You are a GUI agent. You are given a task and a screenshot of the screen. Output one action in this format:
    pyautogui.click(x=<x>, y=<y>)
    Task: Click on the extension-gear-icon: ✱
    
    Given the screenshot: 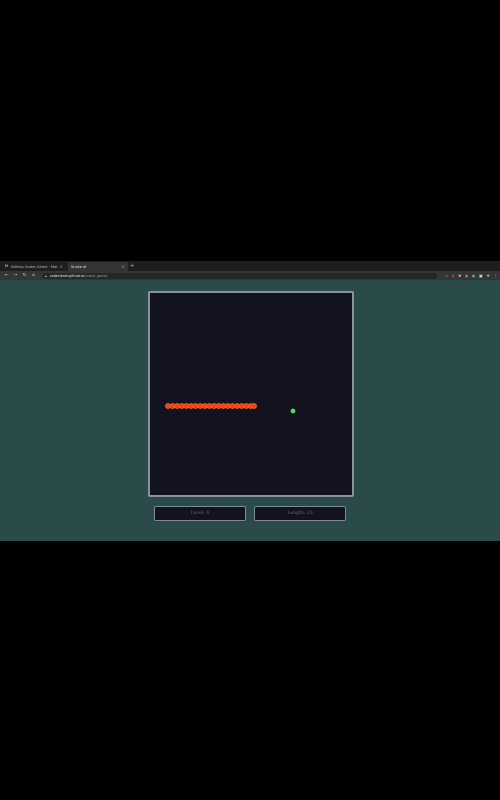 What is the action you would take?
    pyautogui.click(x=459, y=276)
    